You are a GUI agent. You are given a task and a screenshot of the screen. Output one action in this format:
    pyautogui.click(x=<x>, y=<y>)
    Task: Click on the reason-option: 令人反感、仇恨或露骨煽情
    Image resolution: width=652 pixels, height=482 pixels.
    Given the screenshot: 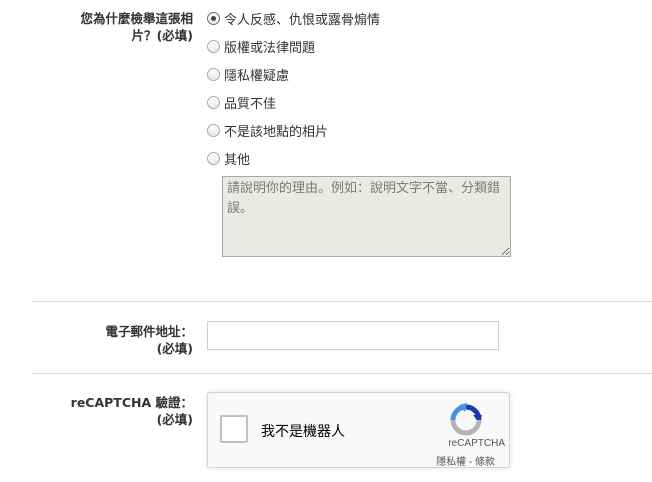 What is the action you would take?
    pyautogui.click(x=293, y=18)
    